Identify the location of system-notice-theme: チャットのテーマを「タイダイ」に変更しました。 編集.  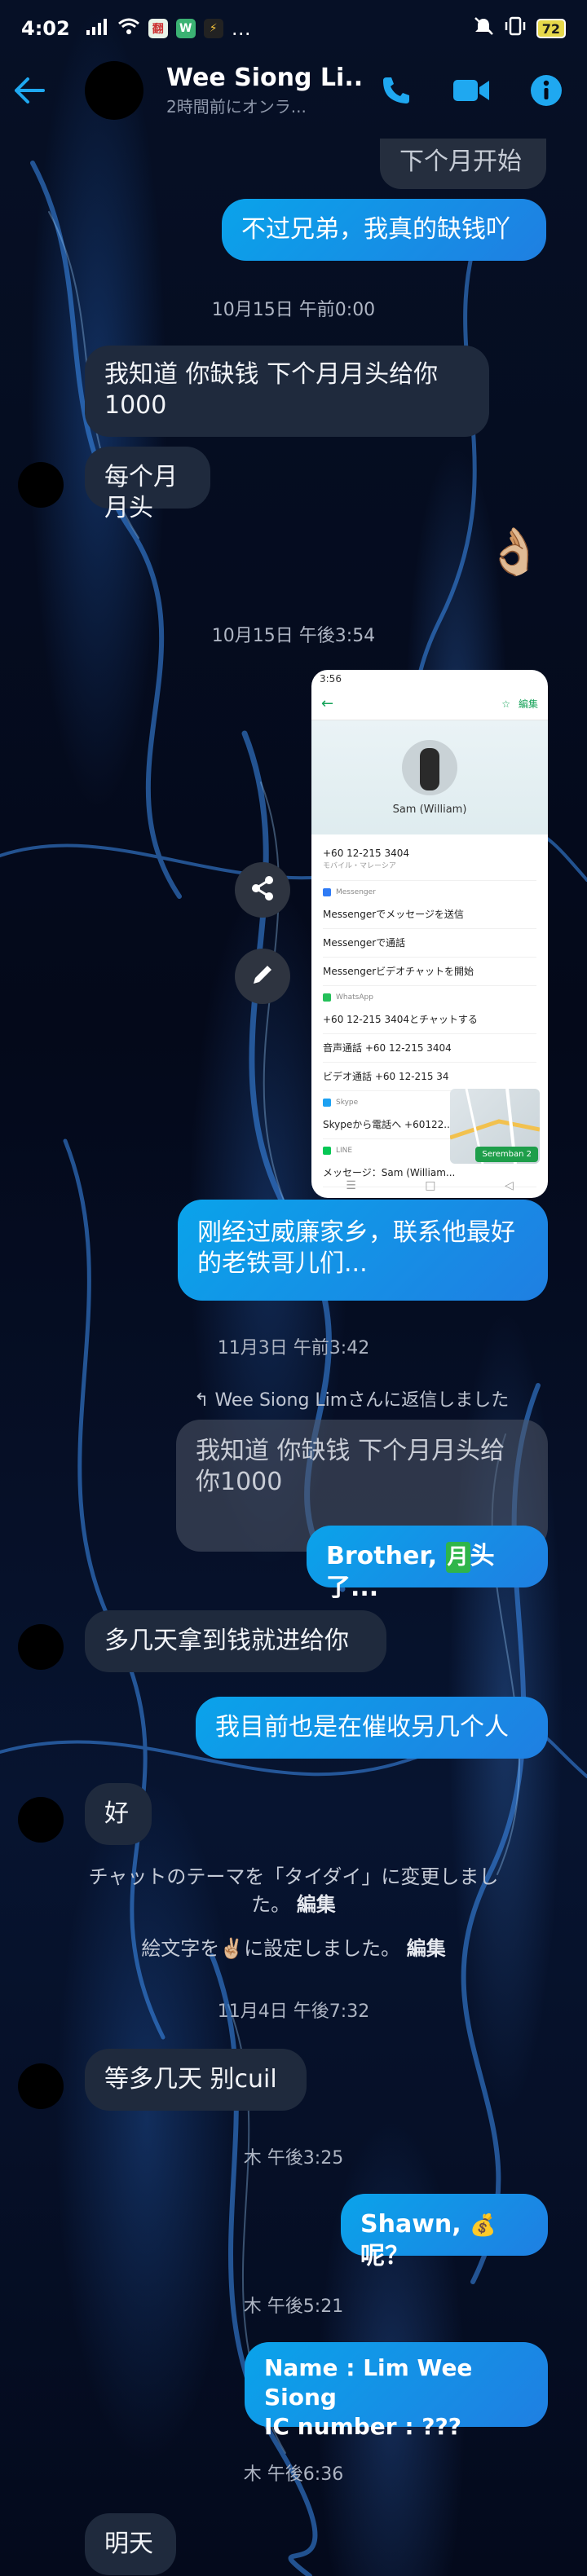
(293, 1890).